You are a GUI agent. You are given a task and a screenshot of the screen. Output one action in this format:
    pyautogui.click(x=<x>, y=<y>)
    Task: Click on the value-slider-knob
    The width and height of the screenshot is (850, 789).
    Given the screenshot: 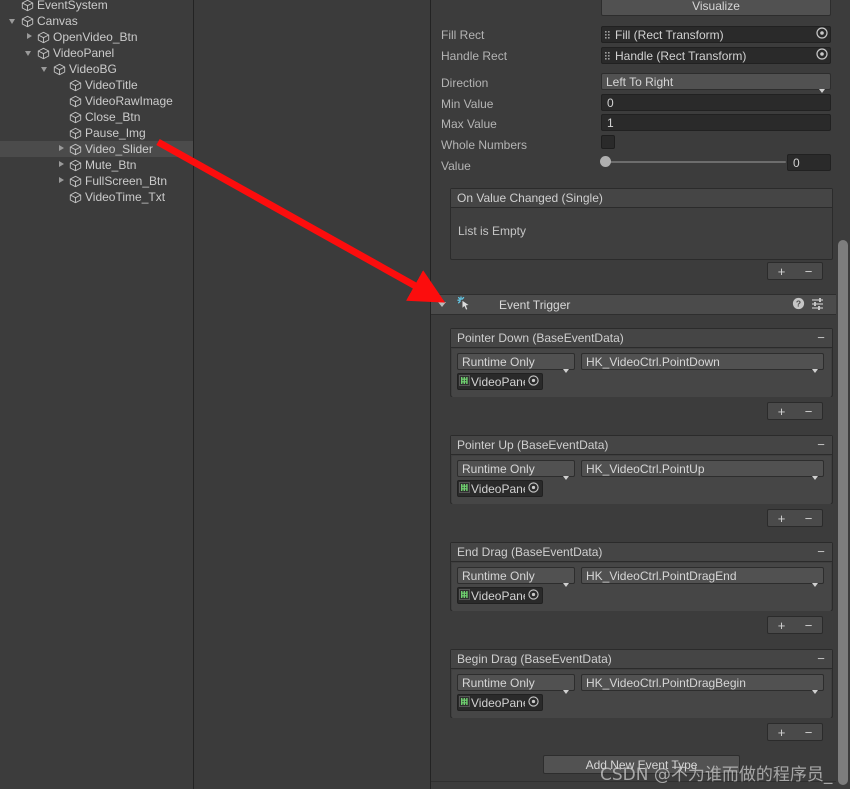 What is the action you would take?
    pyautogui.click(x=605, y=161)
    